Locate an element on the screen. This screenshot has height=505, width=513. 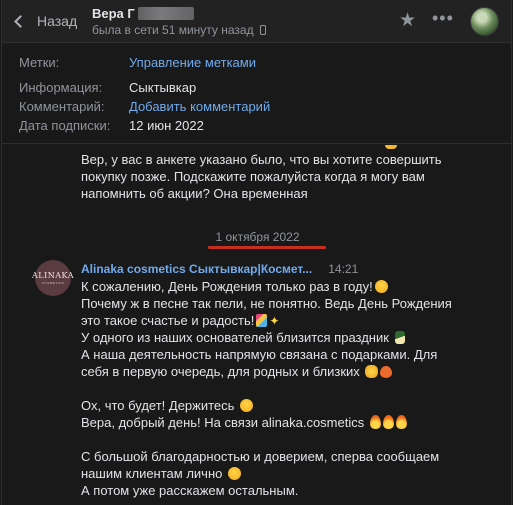
info-row-comment: Комментарий: Добавить комментарий is located at coordinates (144, 106).